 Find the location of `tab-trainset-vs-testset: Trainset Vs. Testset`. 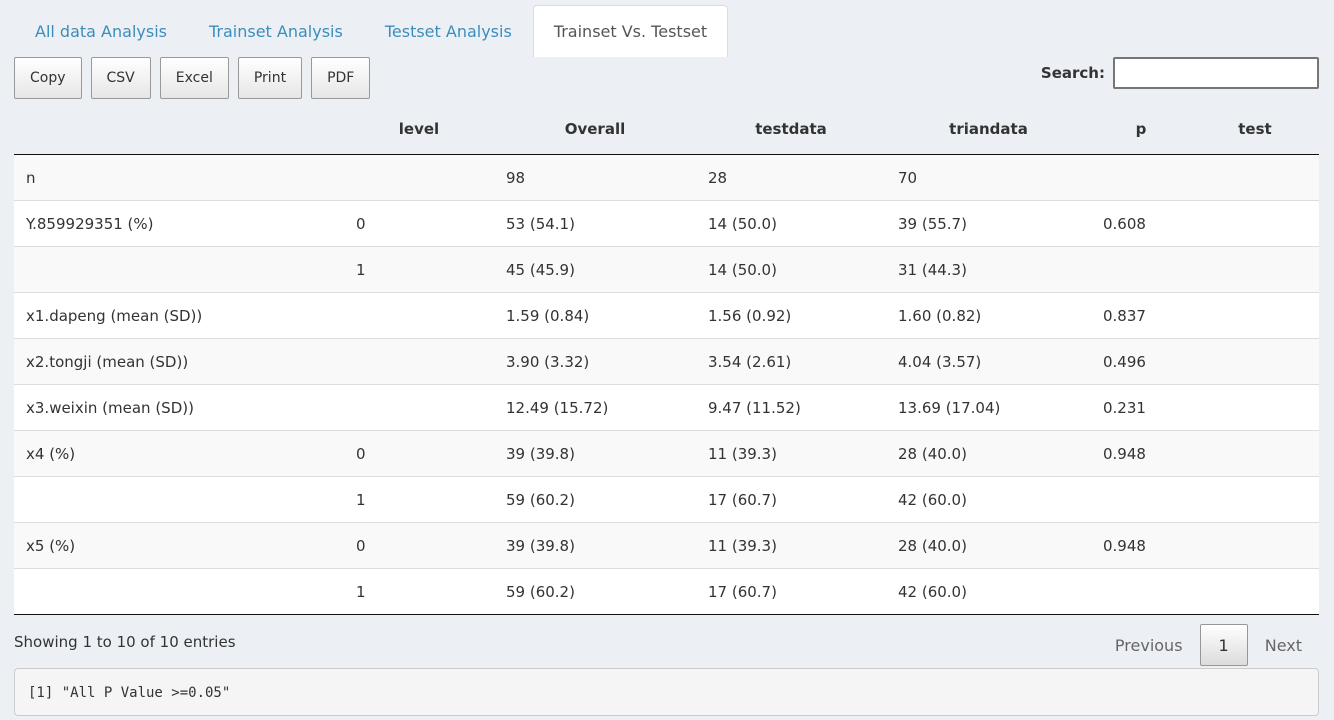

tab-trainset-vs-testset: Trainset Vs. Testset is located at coordinates (630, 31).